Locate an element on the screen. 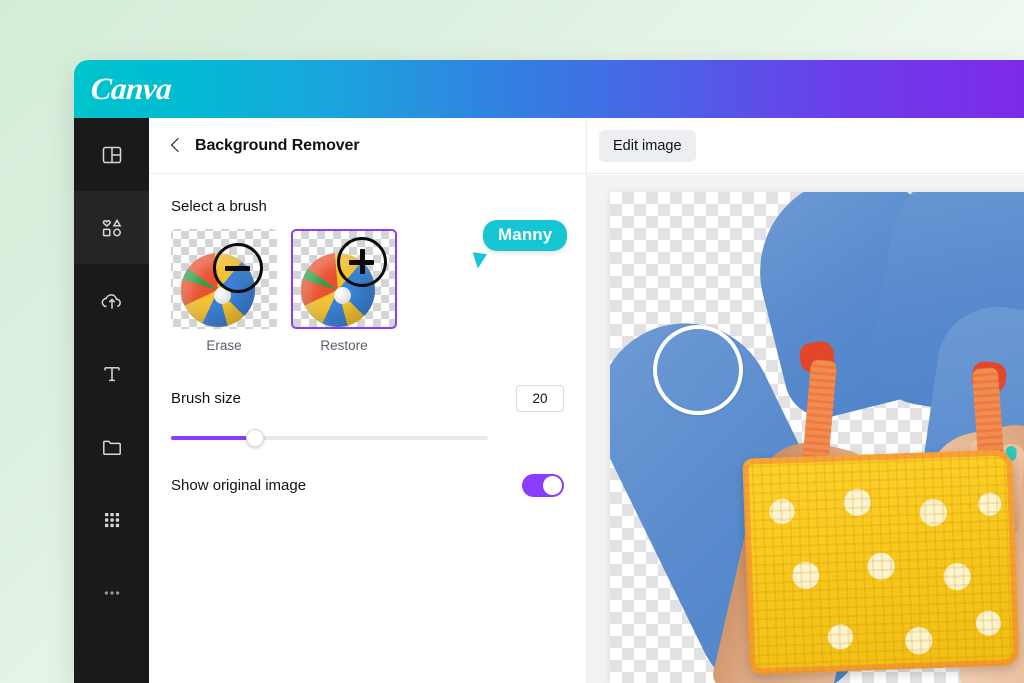 The width and height of the screenshot is (1024, 683). collaborator-cursor-label: Manny is located at coordinates (525, 235).